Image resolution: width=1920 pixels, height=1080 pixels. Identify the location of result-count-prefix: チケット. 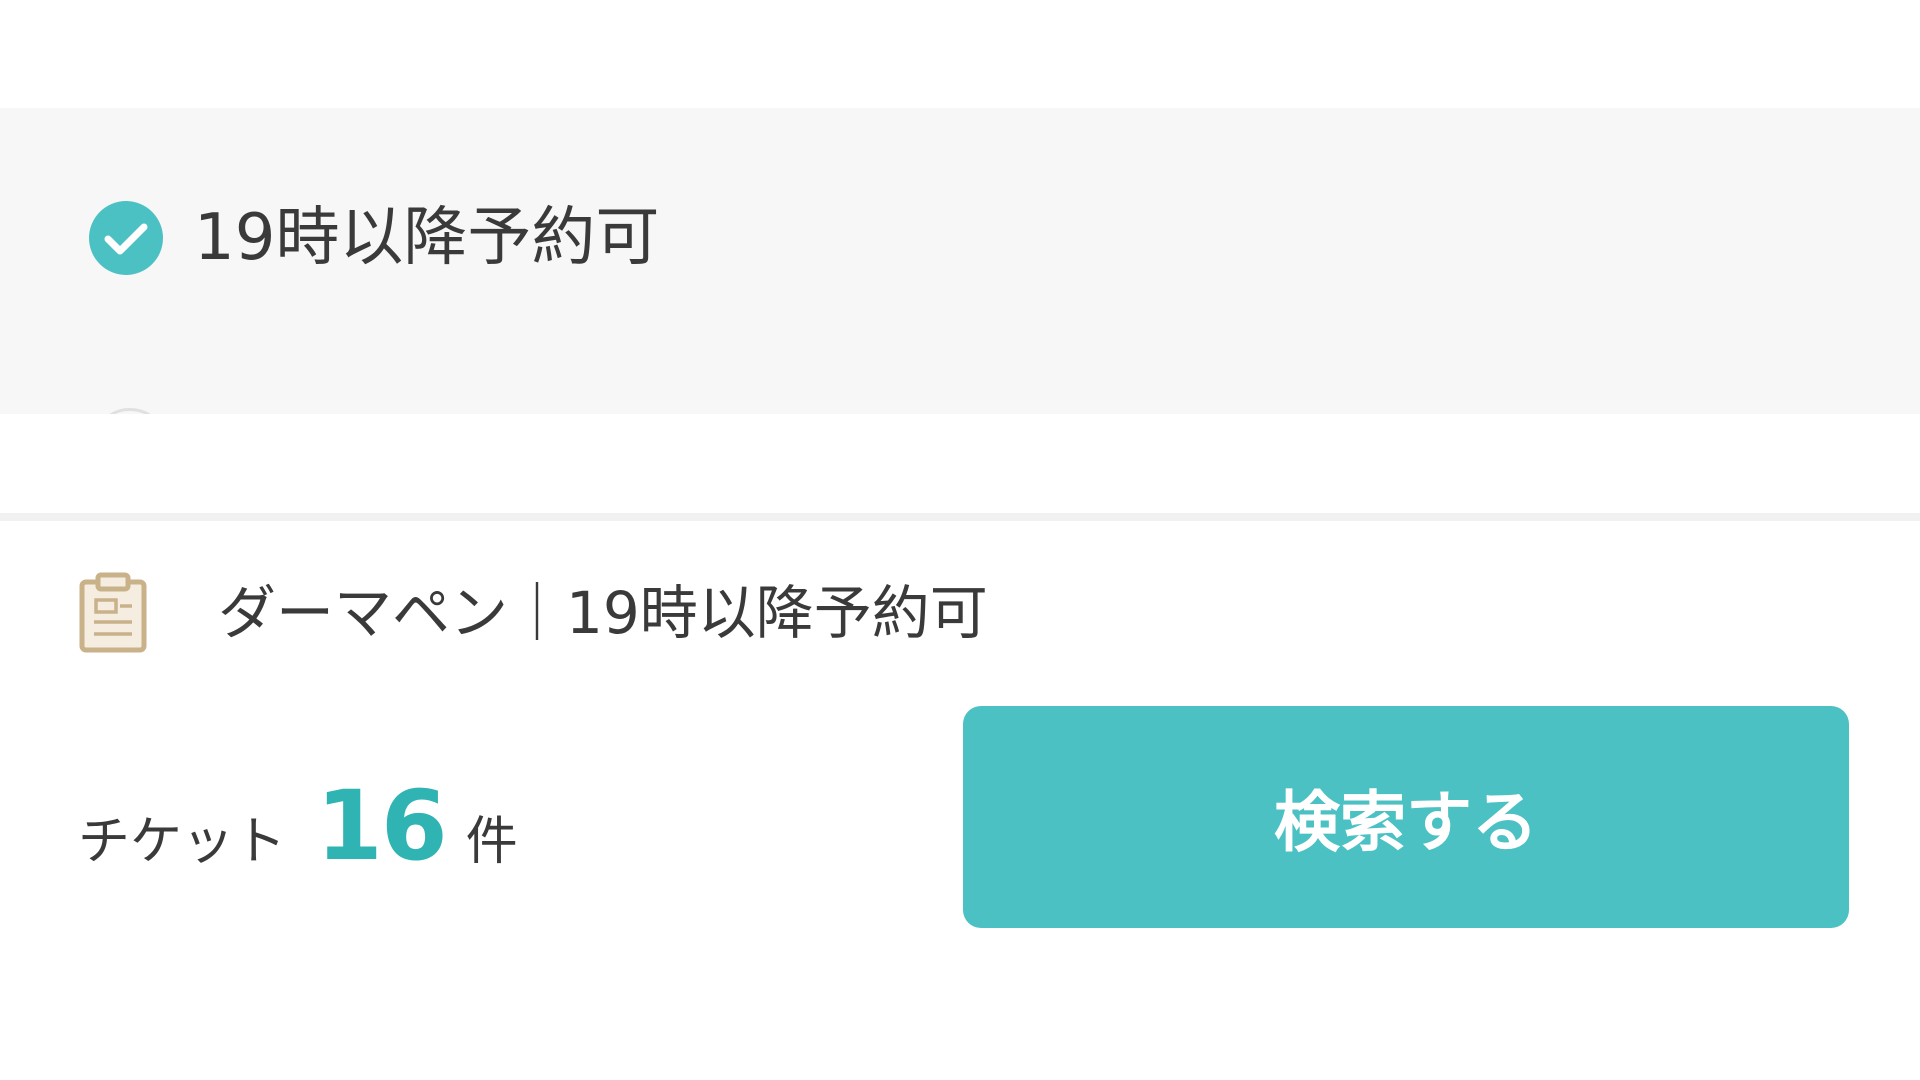
(182, 842).